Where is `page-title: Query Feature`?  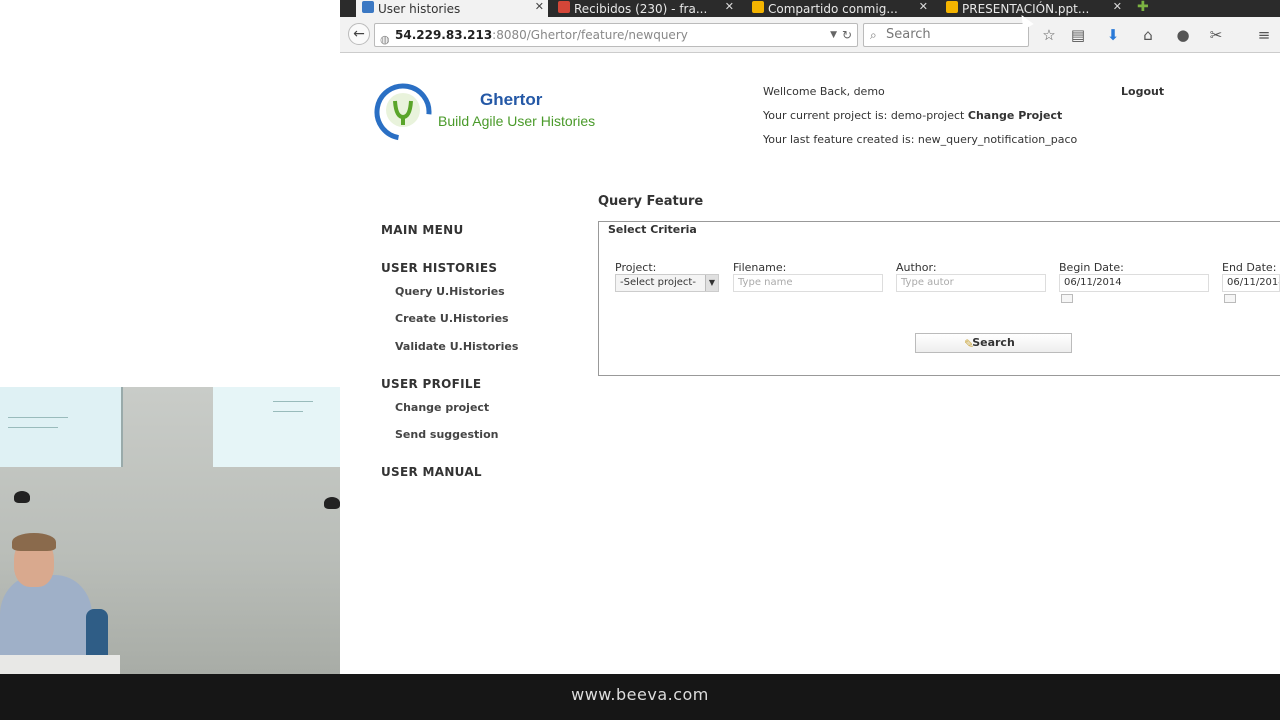
page-title: Query Feature is located at coordinates (651, 201).